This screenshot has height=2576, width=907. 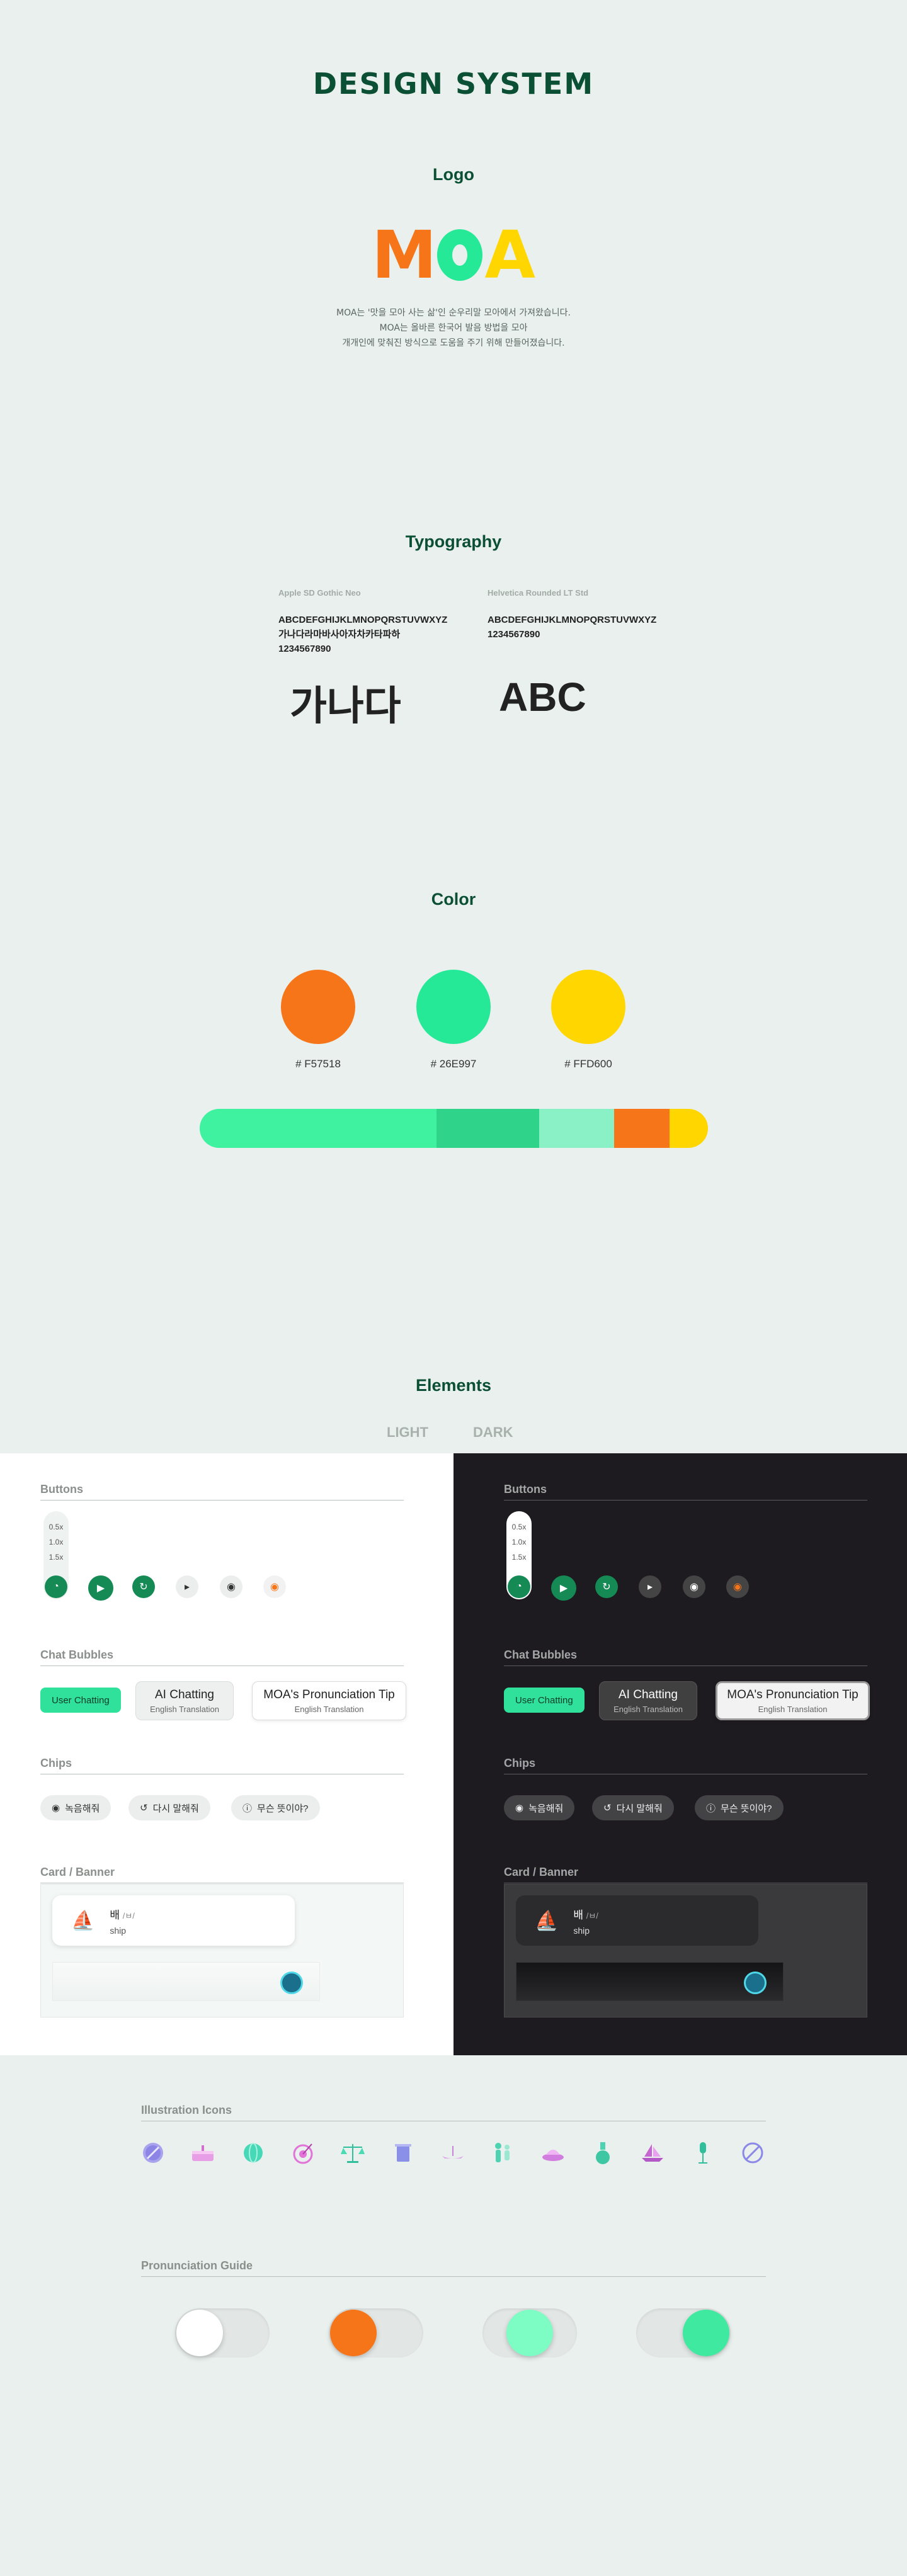 I want to click on tab-light: LIGHT, so click(x=407, y=1432).